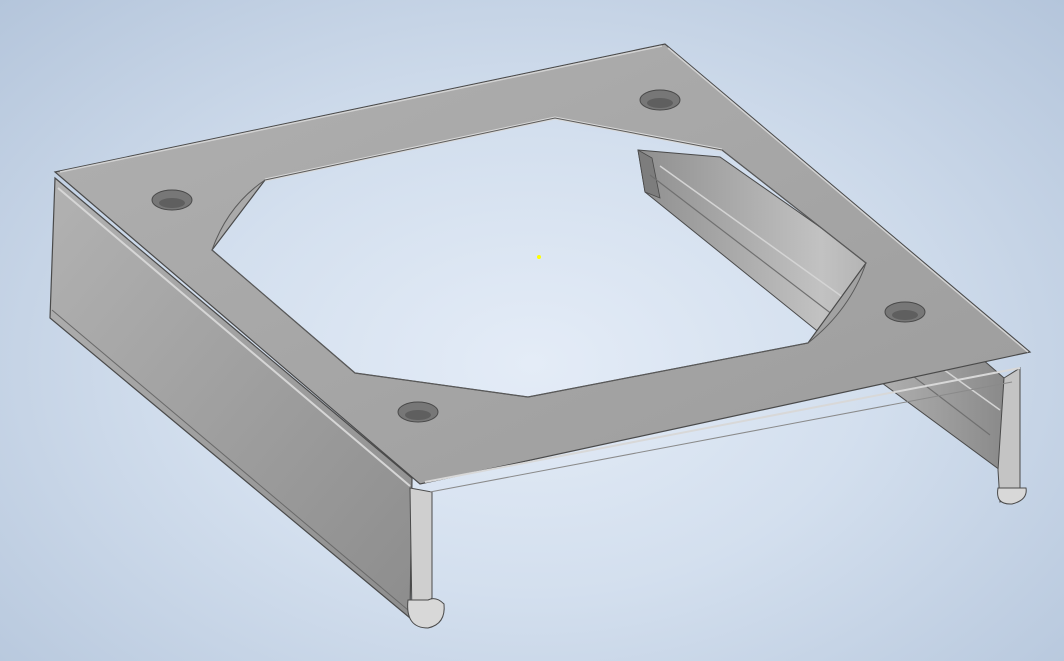 The image size is (1064, 661). Describe the element at coordinates (905, 312) in the screenshot. I see `mounting-hole-bottom-right` at that location.